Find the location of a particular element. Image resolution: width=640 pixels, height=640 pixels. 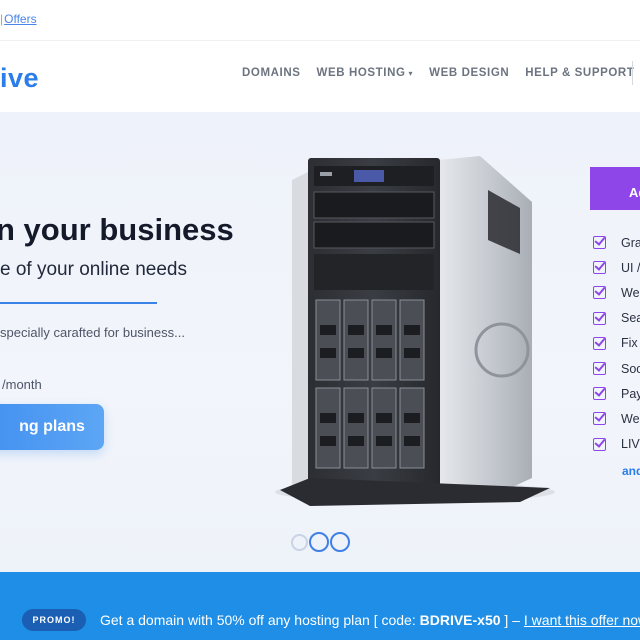

nav-domains-label: DOMAINS is located at coordinates (271, 73).